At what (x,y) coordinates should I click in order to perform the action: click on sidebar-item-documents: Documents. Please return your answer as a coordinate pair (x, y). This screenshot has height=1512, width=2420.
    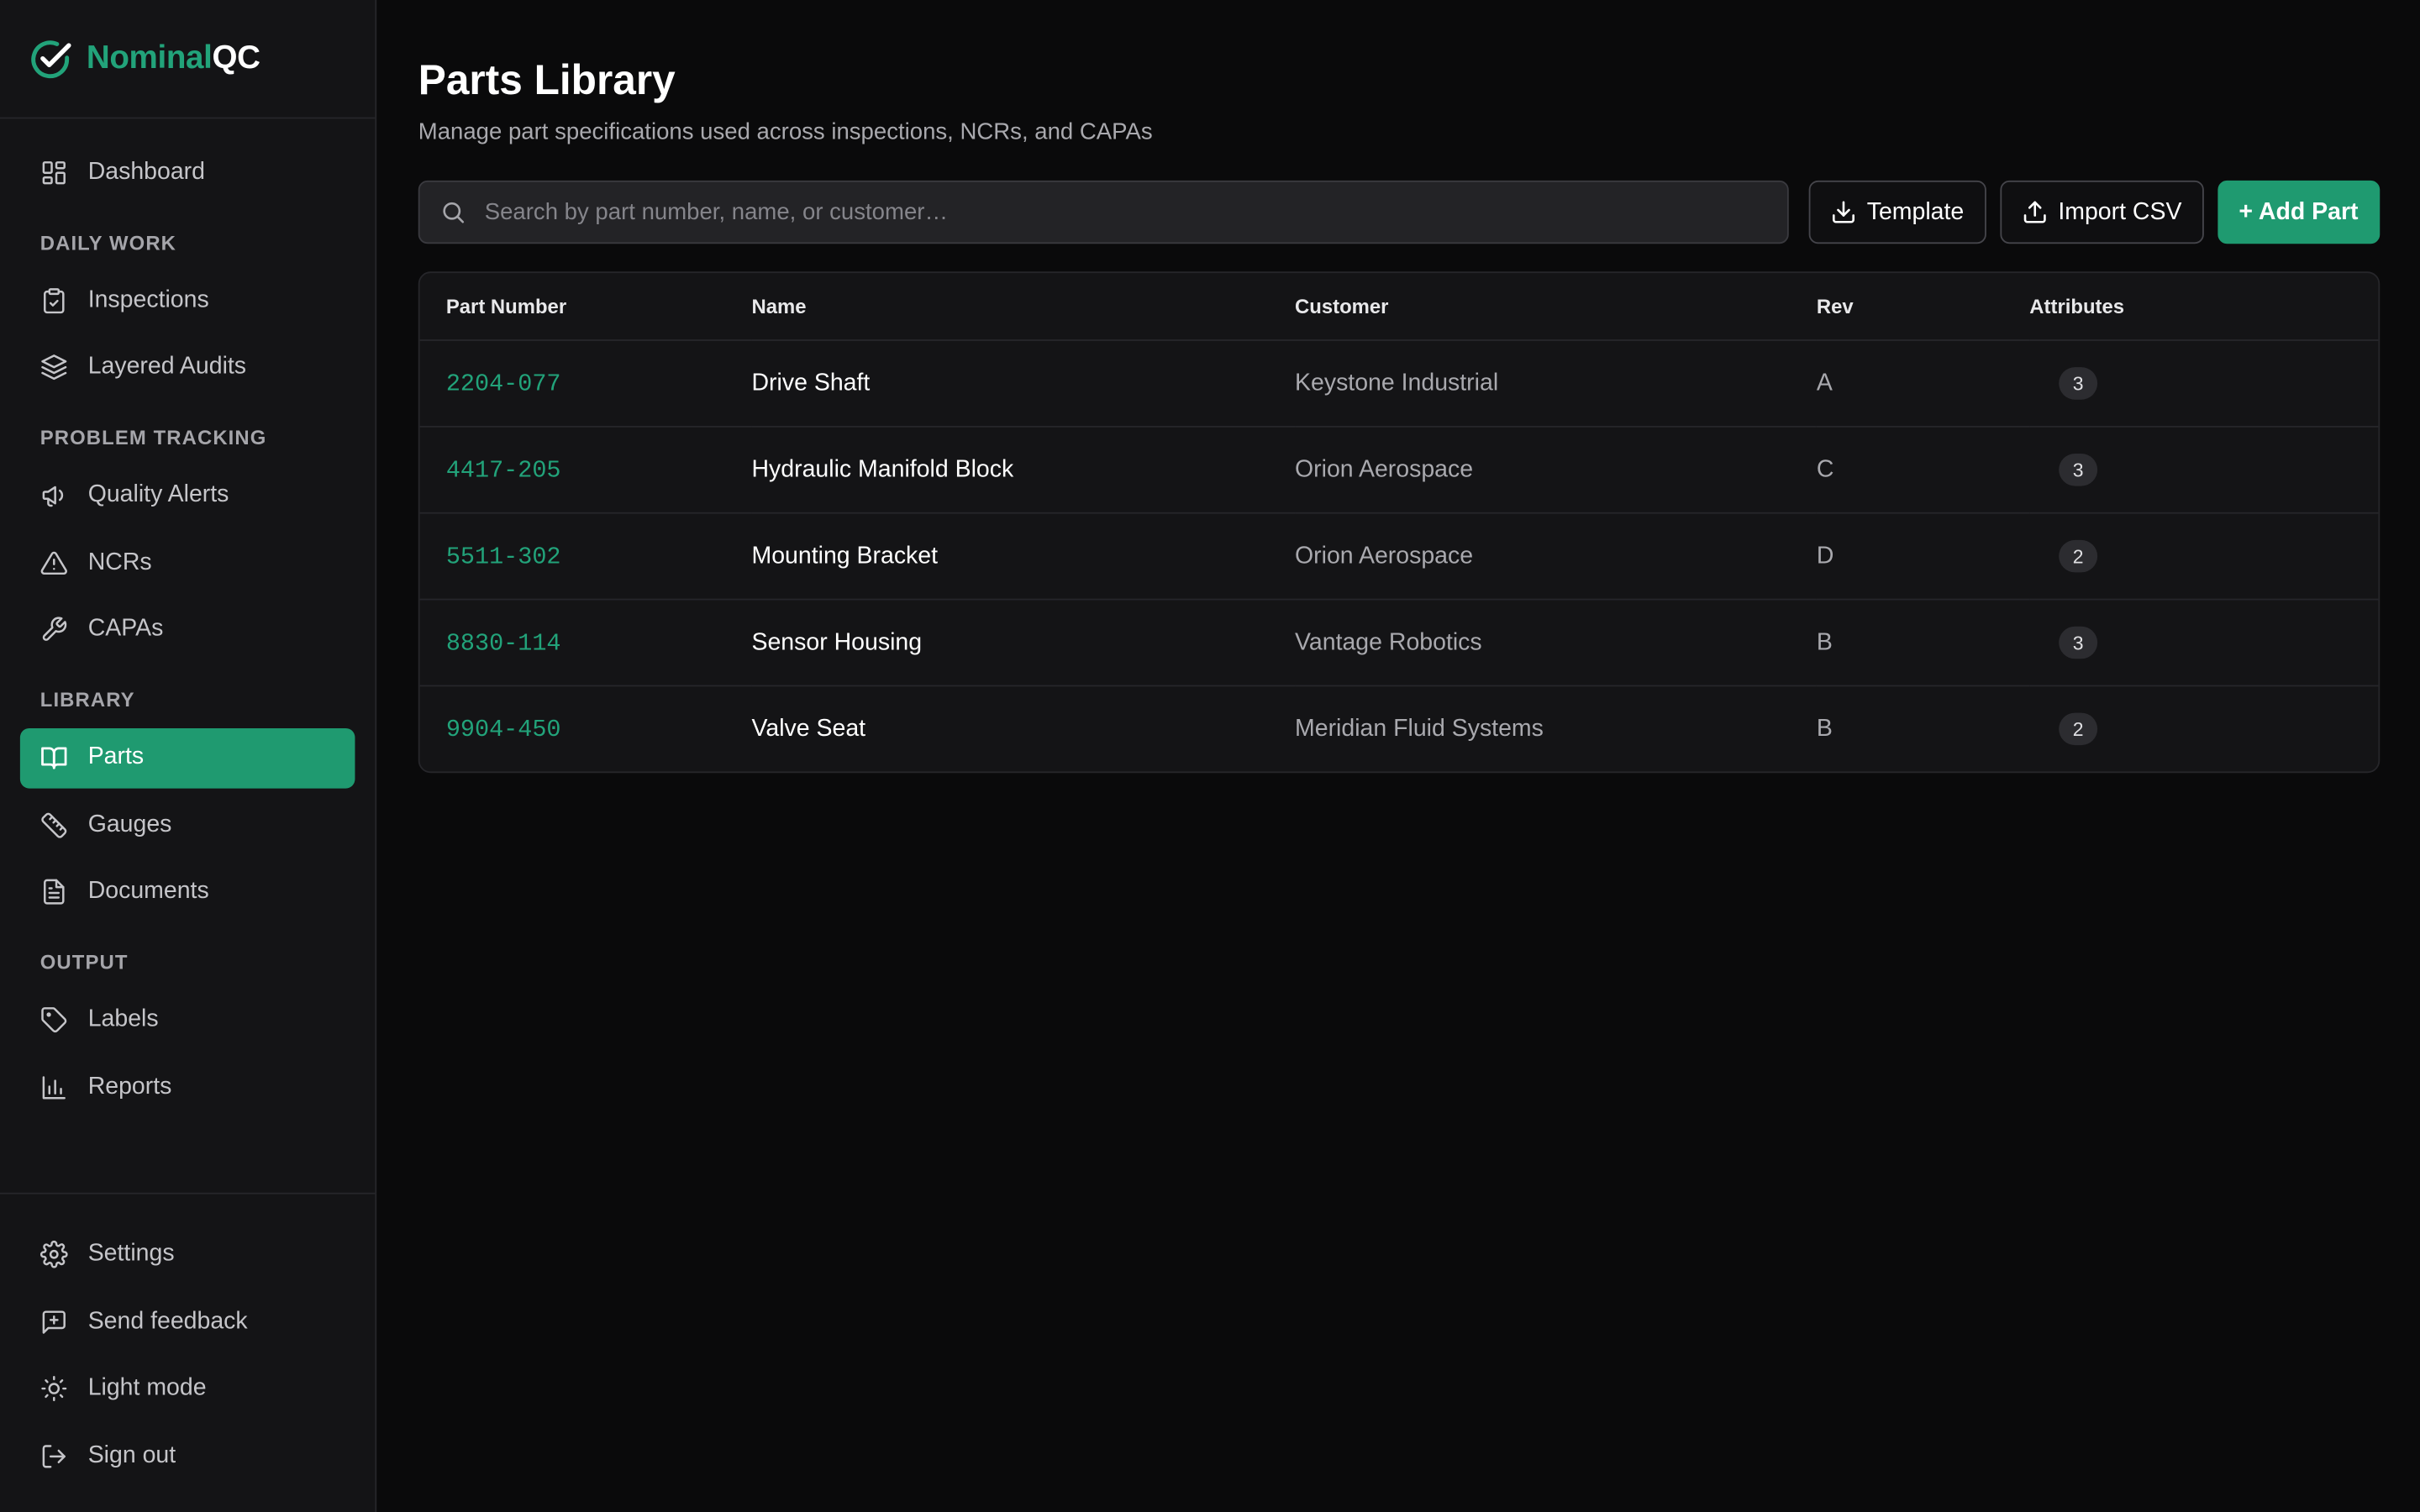
    Looking at the image, I should click on (187, 893).